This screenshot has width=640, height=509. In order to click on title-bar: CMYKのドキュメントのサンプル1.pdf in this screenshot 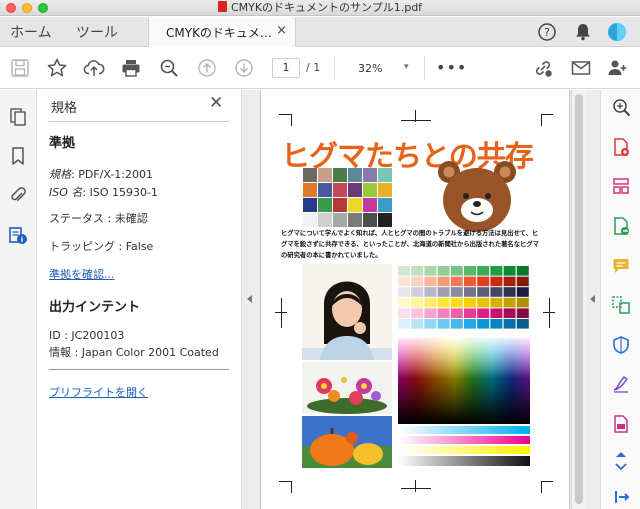, I will do `click(320, 8)`.